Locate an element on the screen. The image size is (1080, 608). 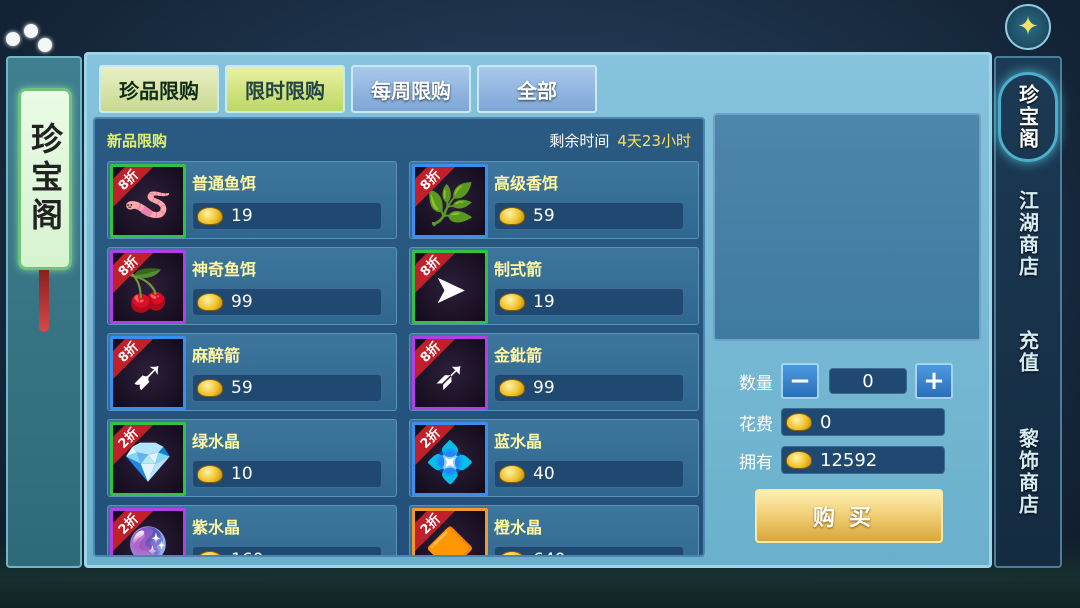
shop-item-card: 🍒 8折 神奇鱼饵 99 is located at coordinates (252, 286).